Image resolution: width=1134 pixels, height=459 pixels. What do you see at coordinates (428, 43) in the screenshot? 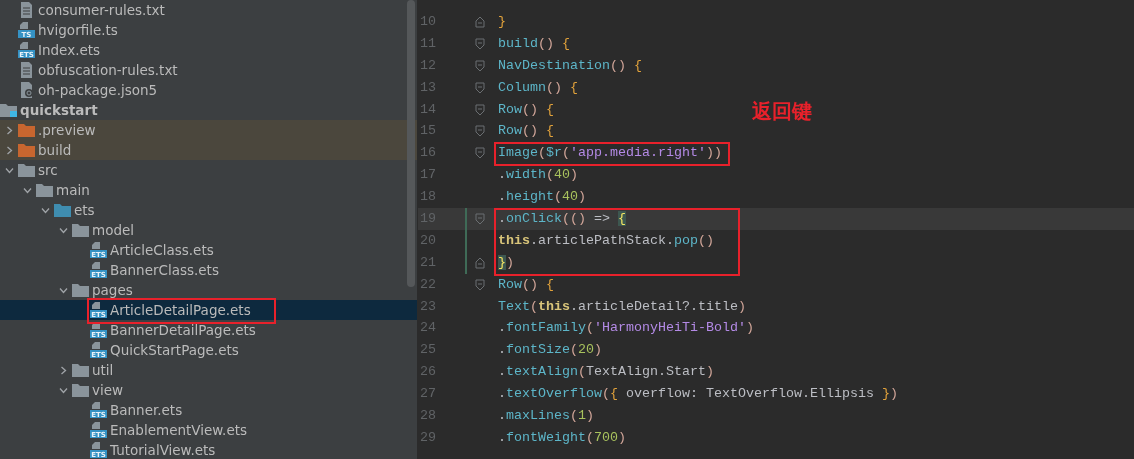
I see `line-number: 11` at bounding box center [428, 43].